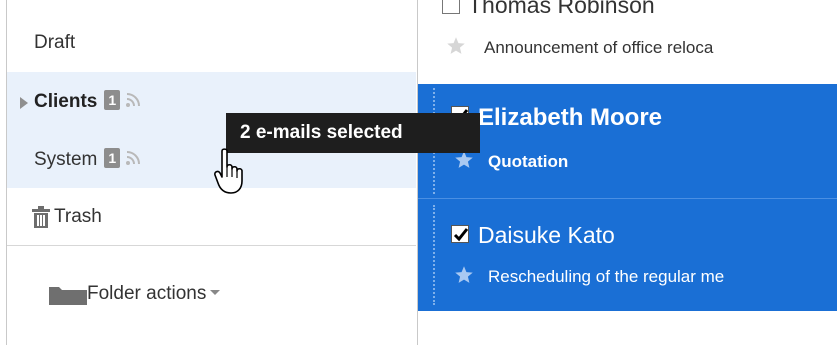  I want to click on folder-label: Clients, so click(66, 101).